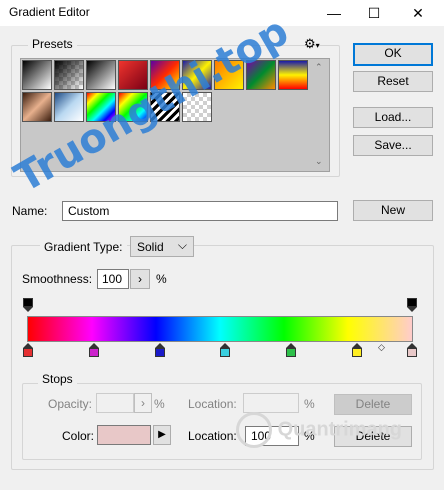 Image resolution: width=444 pixels, height=490 pixels. Describe the element at coordinates (412, 305) in the screenshot. I see `opacity-stop-right` at that location.